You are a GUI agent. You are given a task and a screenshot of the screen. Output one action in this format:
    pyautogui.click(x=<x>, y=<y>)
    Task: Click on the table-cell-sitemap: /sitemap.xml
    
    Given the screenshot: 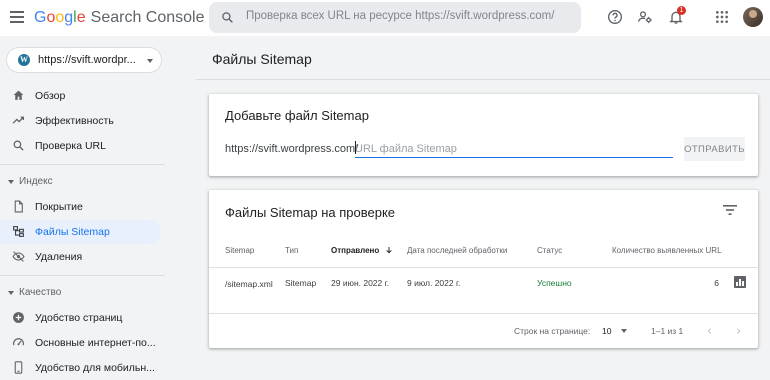 What is the action you would take?
    pyautogui.click(x=249, y=284)
    